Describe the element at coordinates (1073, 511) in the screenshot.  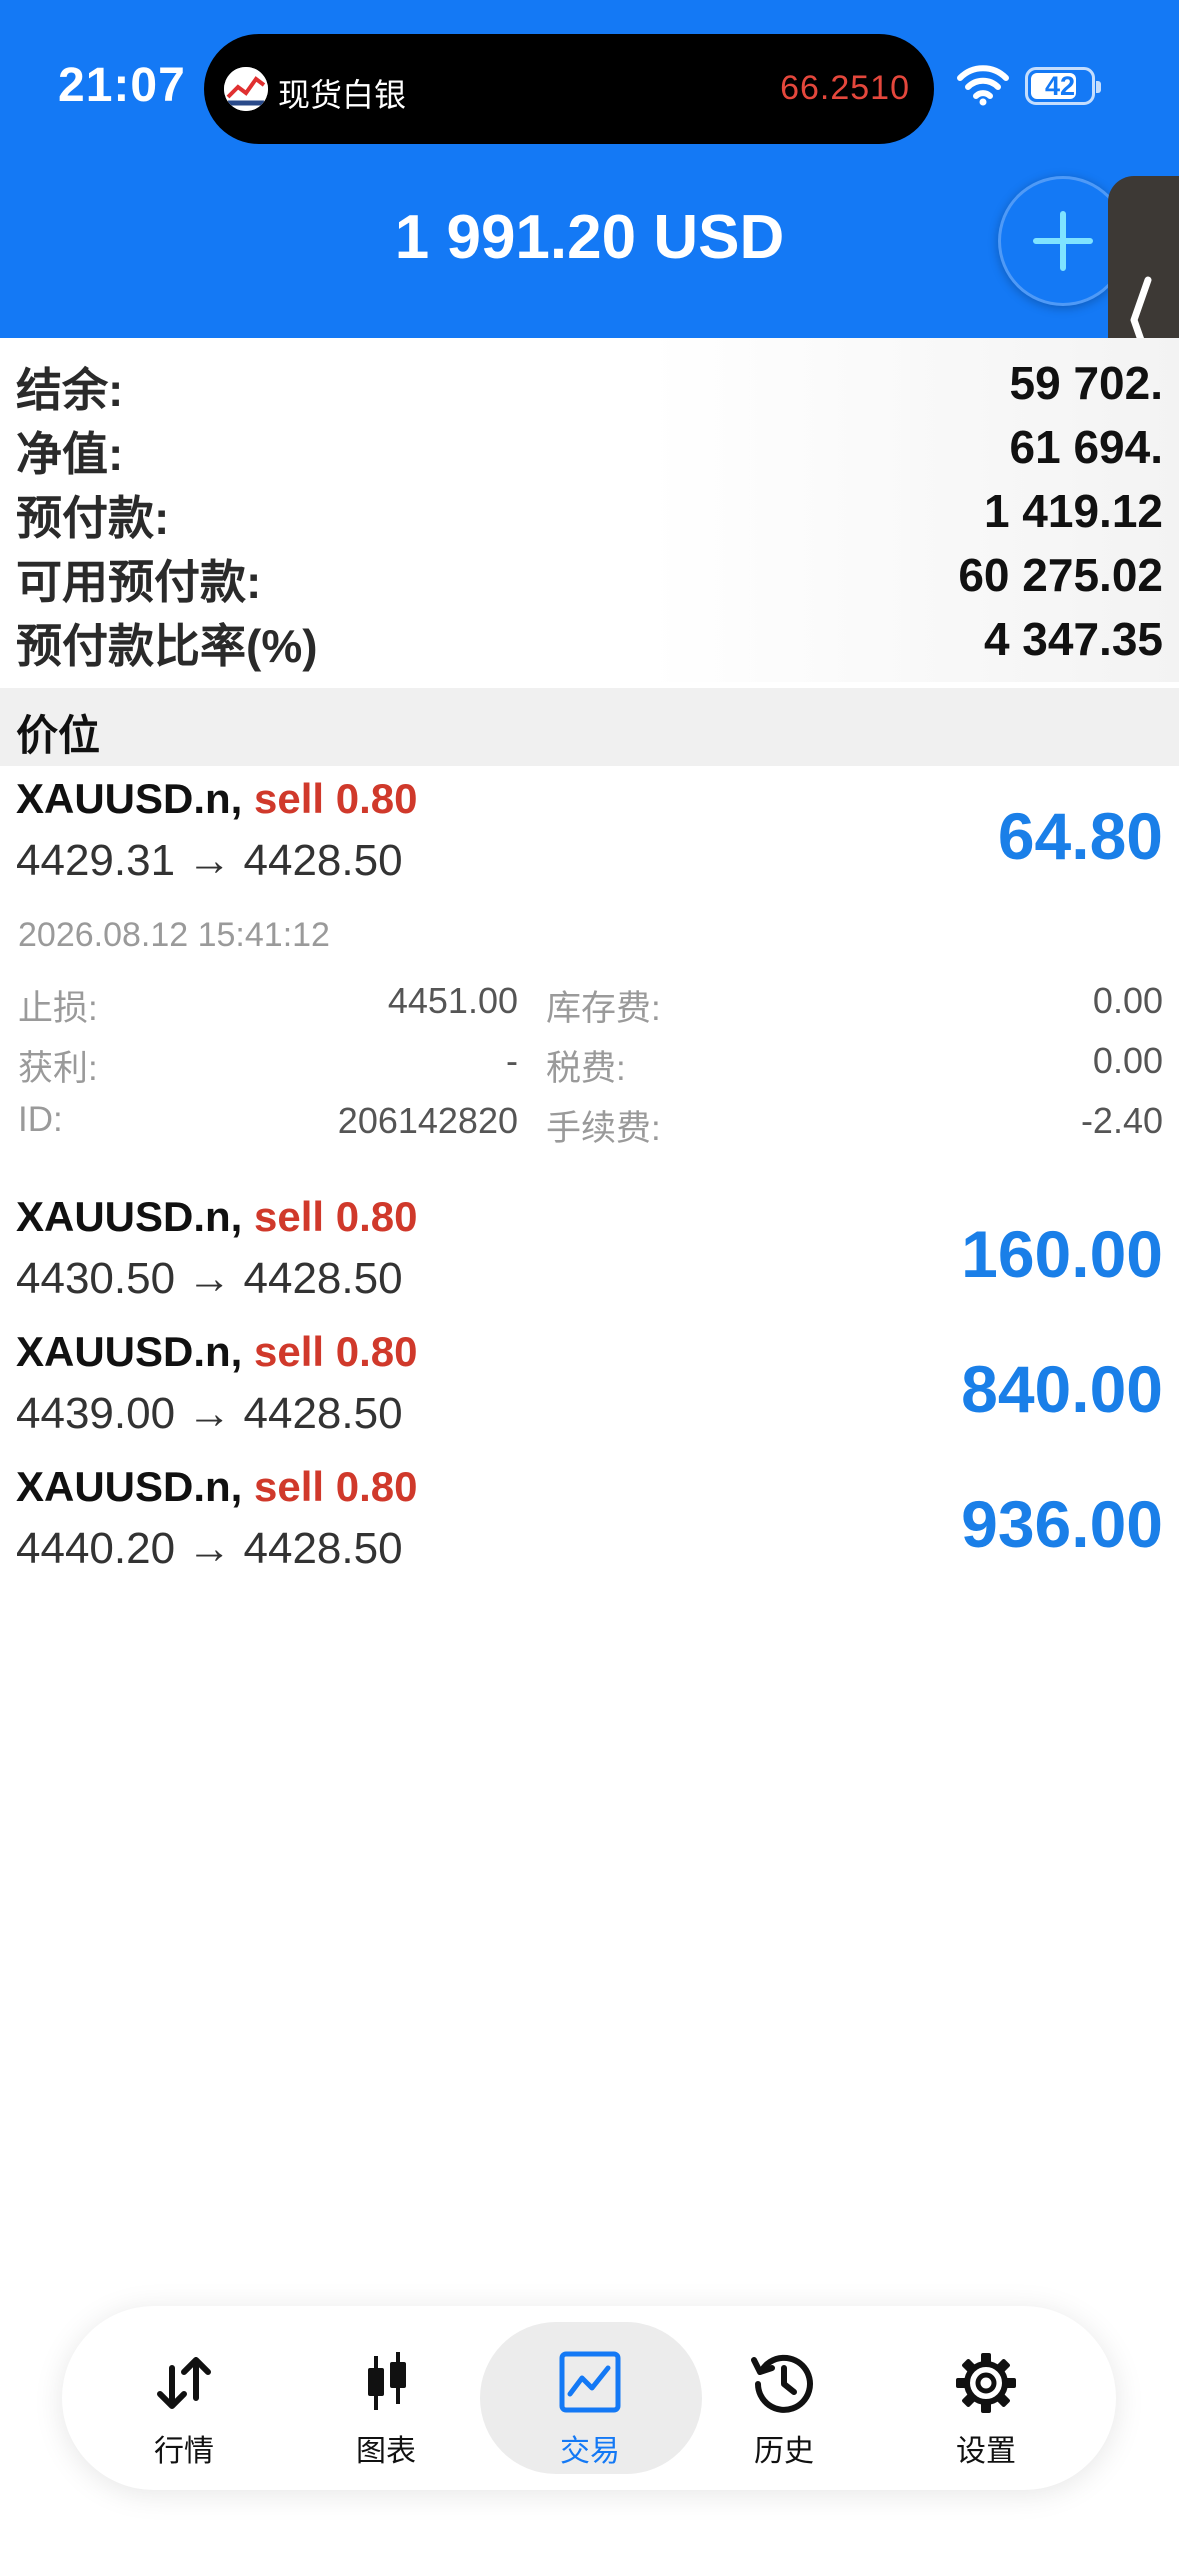
I see `summary-value: 1 419.12` at that location.